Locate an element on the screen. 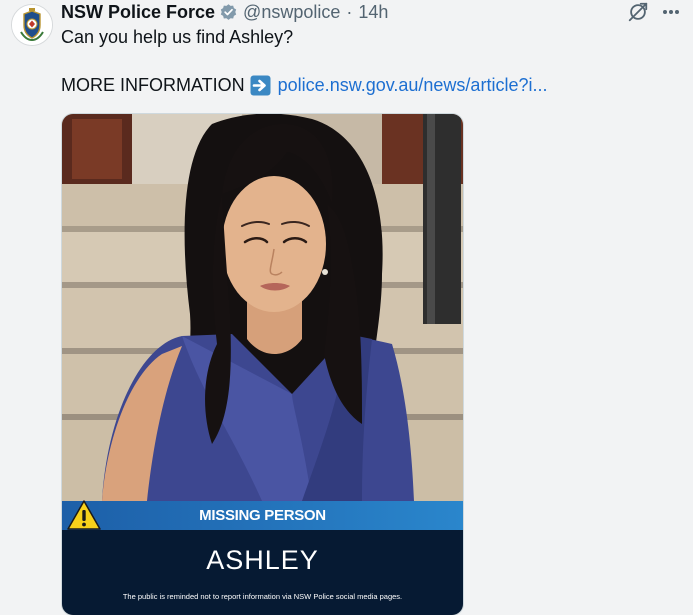  tweet-text-line1: Can you help us find Ashley? is located at coordinates (177, 37).